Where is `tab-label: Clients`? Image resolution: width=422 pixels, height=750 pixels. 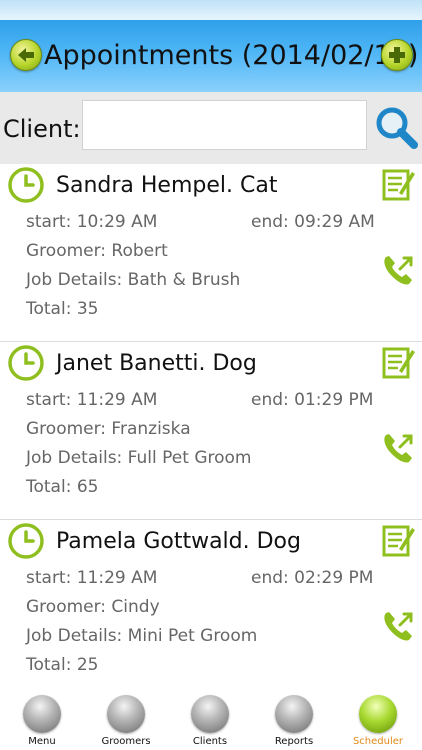
tab-label: Clients is located at coordinates (210, 741).